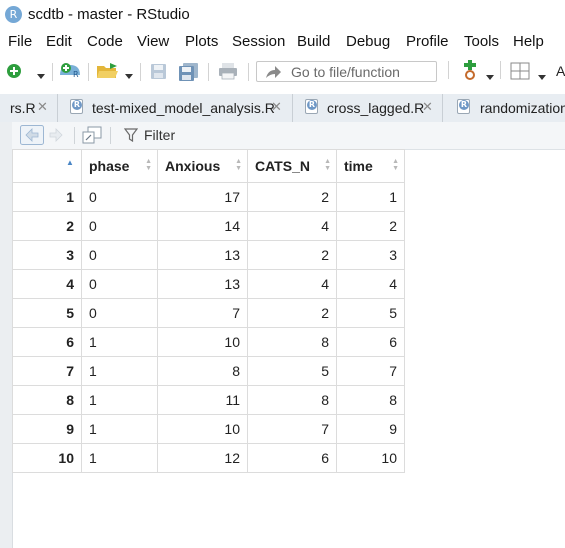 The width and height of the screenshot is (565, 548). Describe the element at coordinates (202, 371) in the screenshot. I see `cell-anxious: 8` at that location.